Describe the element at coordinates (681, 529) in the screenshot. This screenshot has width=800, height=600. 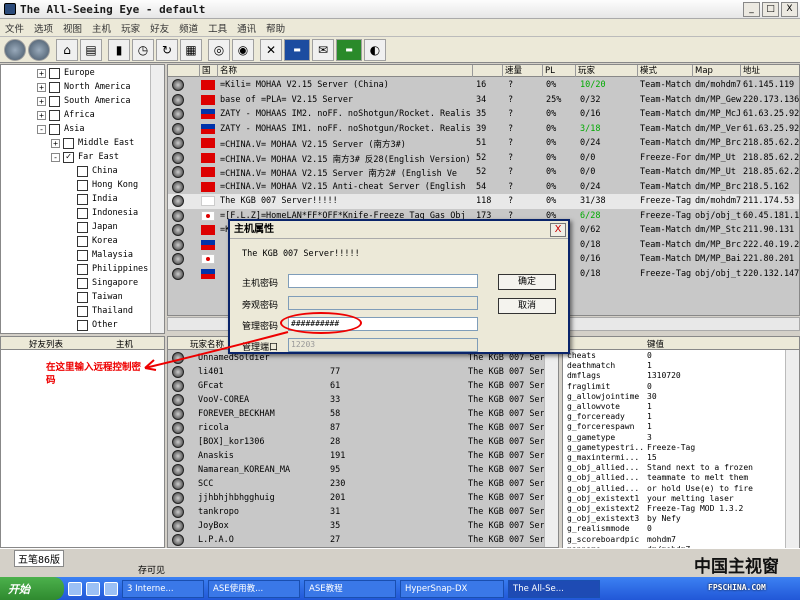
I see `rule-row: g_realismmode 0` at that location.